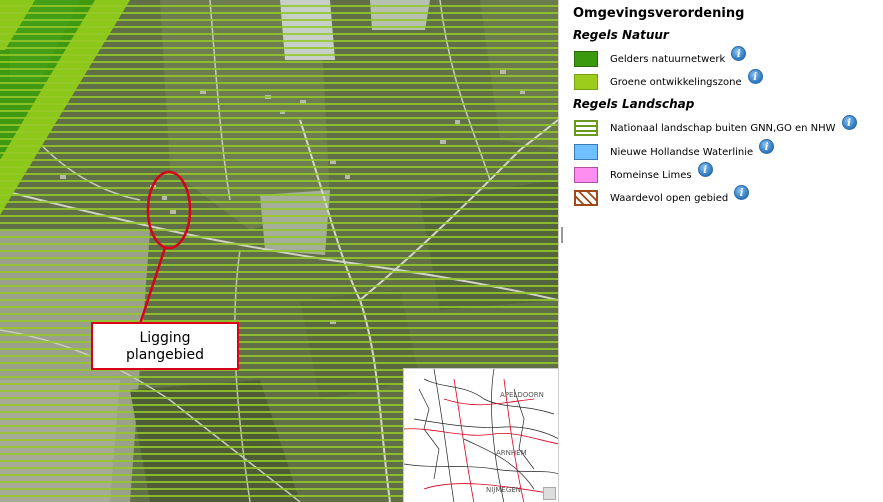  I want to click on legend-label: Nieuwe Hollandse Waterlinie, so click(682, 152).